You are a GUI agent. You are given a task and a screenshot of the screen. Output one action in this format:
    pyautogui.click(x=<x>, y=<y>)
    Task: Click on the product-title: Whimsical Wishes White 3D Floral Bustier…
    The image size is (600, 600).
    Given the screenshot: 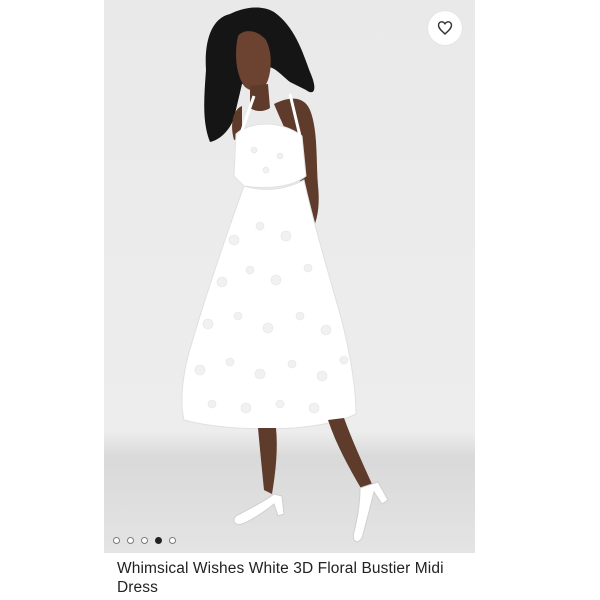 What is the action you would take?
    pyautogui.click(x=287, y=578)
    